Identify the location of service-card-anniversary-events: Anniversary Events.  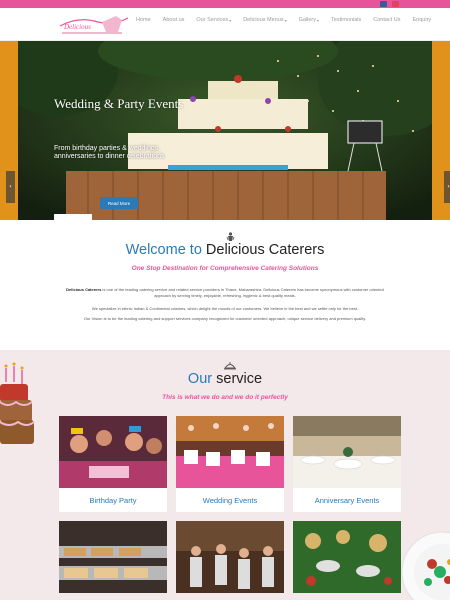
(347, 464).